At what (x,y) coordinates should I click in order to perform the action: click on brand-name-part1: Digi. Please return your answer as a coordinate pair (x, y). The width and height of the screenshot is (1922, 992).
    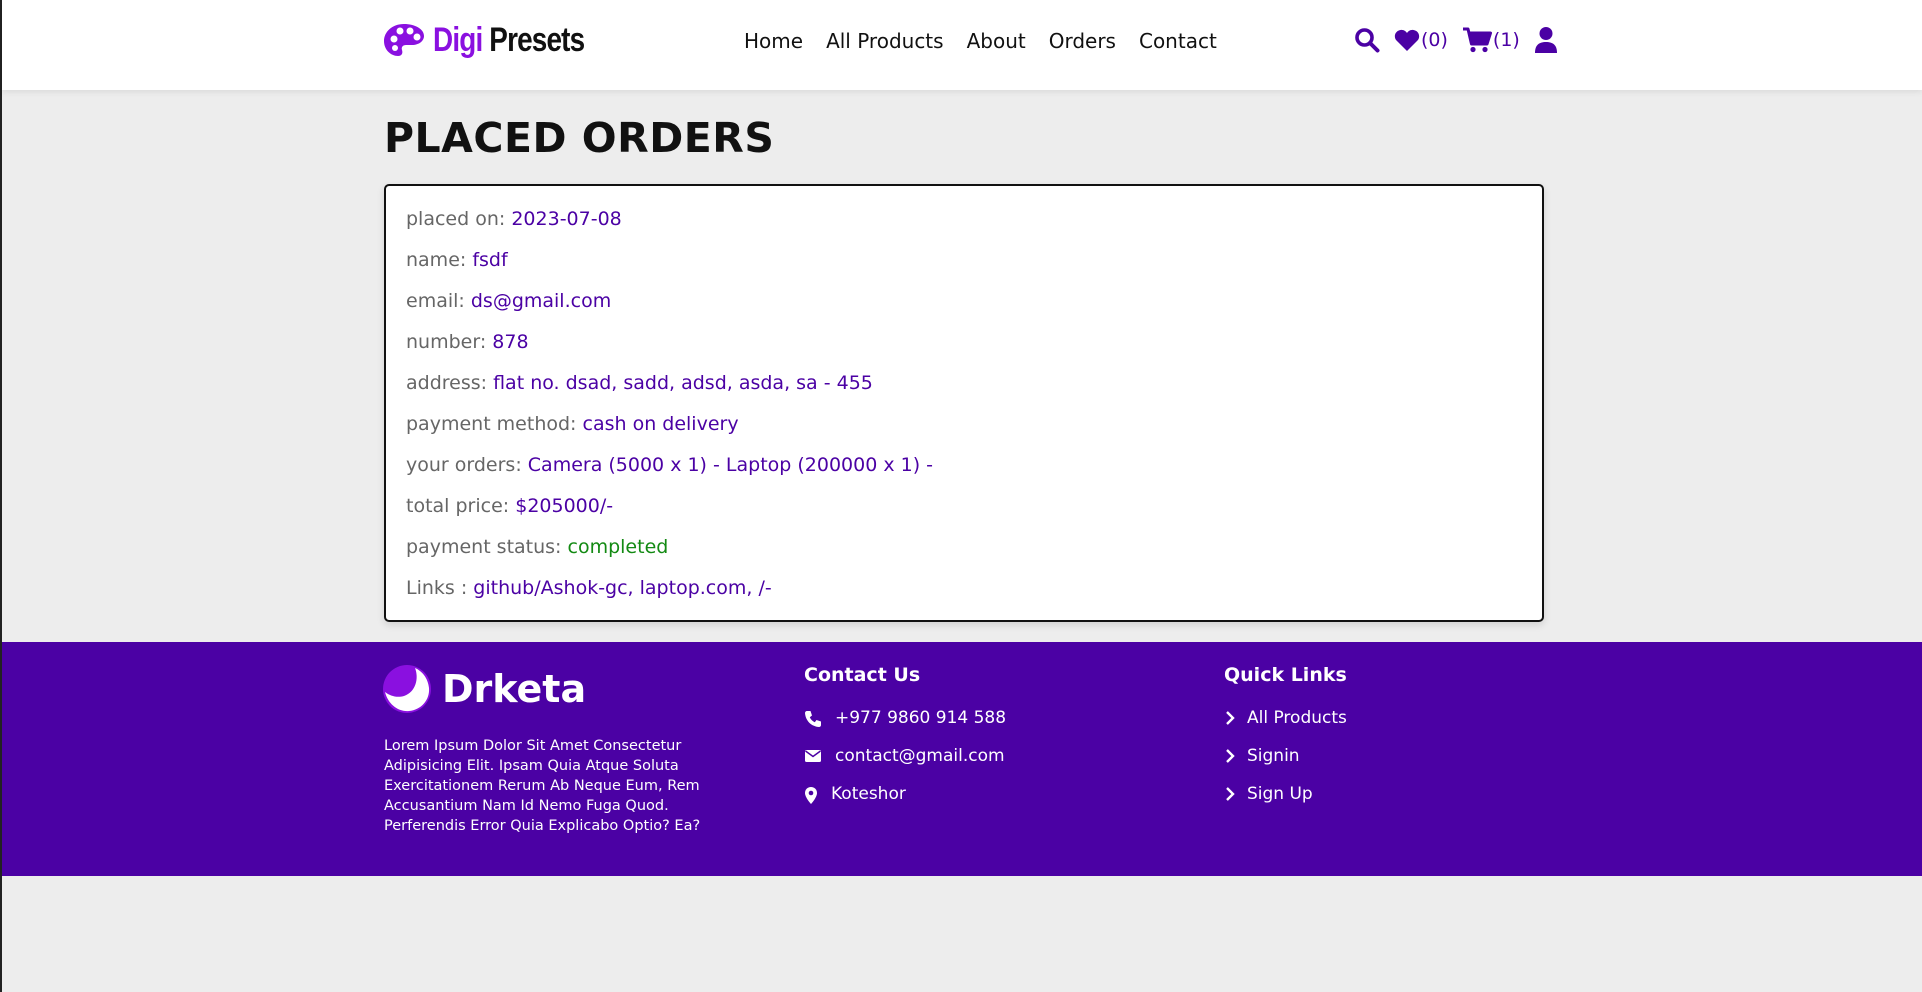
    Looking at the image, I should click on (458, 39).